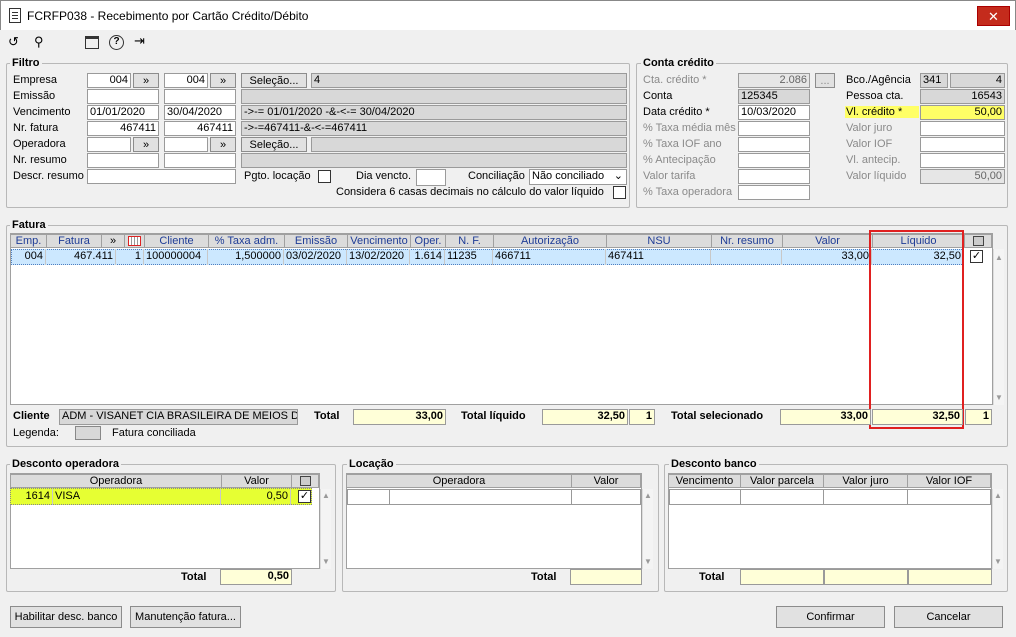 The height and width of the screenshot is (637, 1016). I want to click on valor-liquido-input: 50,00, so click(962, 176).